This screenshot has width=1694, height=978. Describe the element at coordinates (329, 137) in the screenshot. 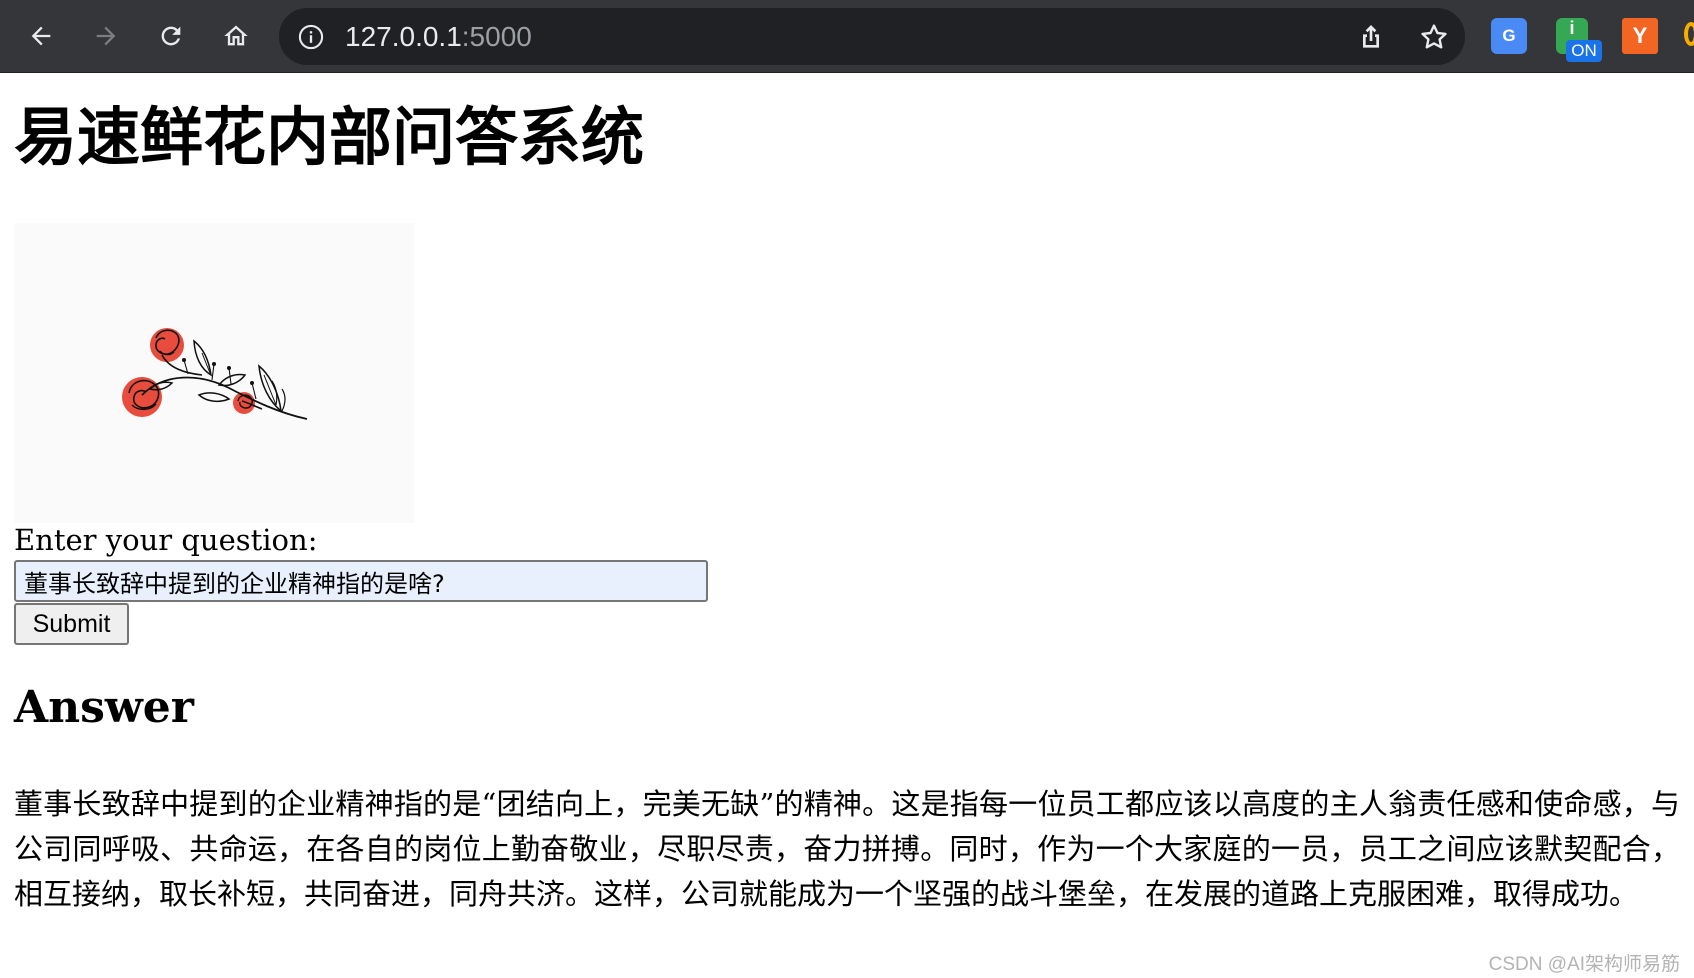

I see `page-title: 易速鲜花内部问答系统` at that location.